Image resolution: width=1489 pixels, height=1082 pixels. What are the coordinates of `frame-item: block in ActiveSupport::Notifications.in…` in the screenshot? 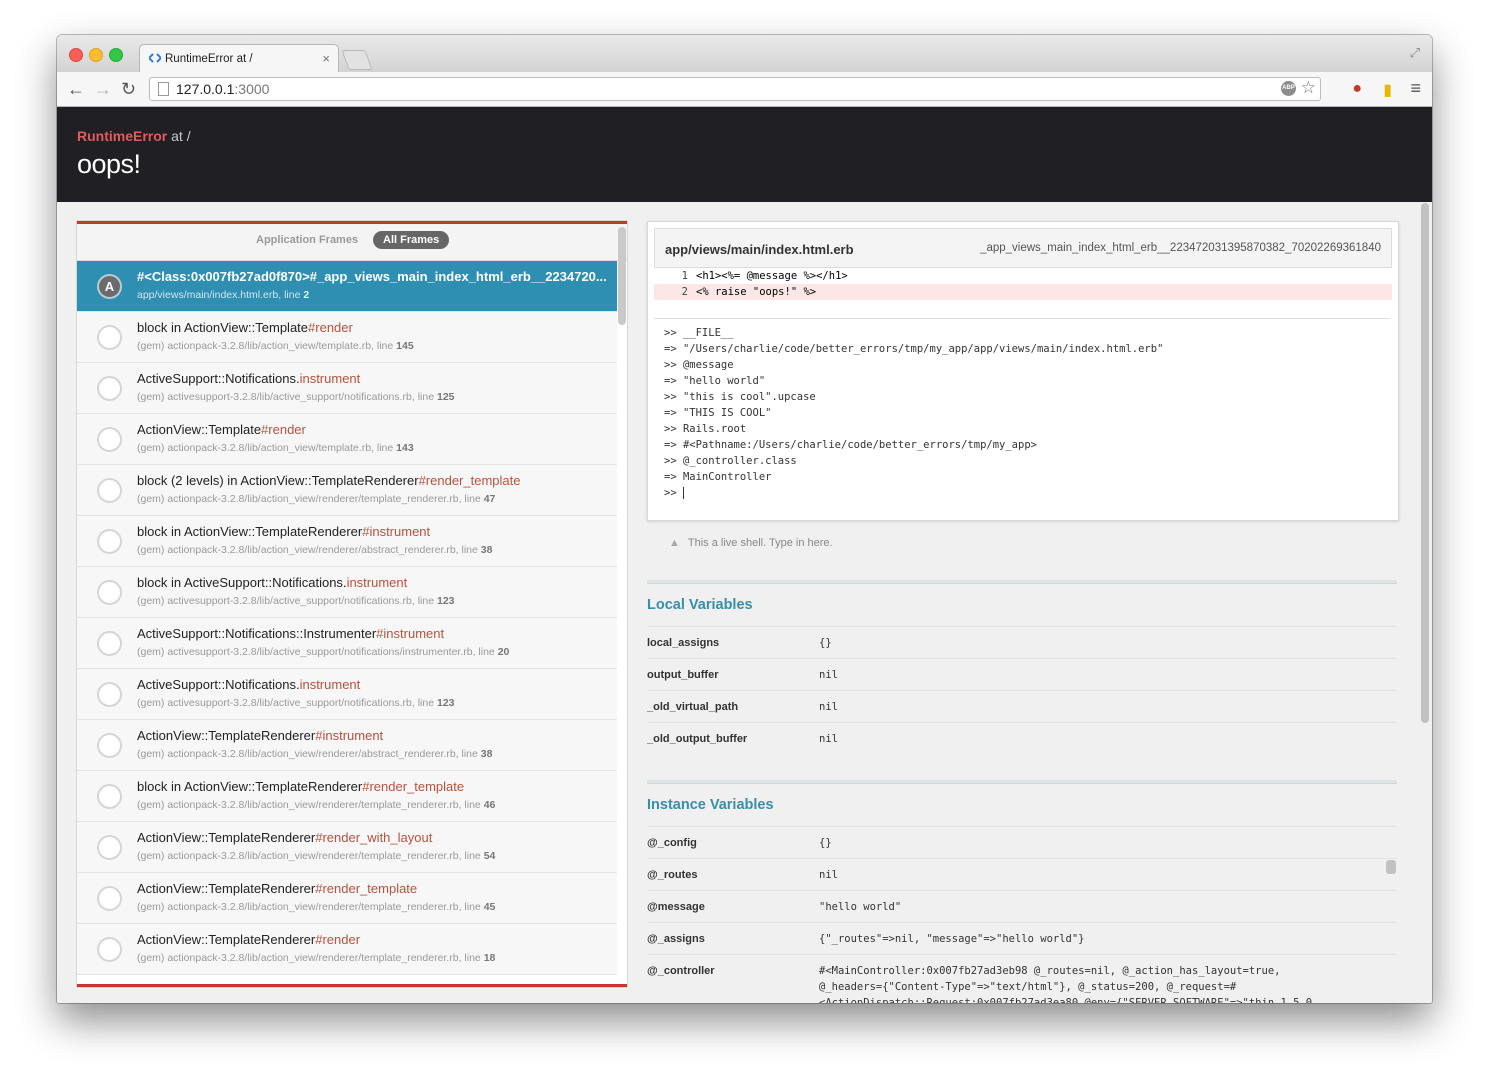 It's located at (347, 592).